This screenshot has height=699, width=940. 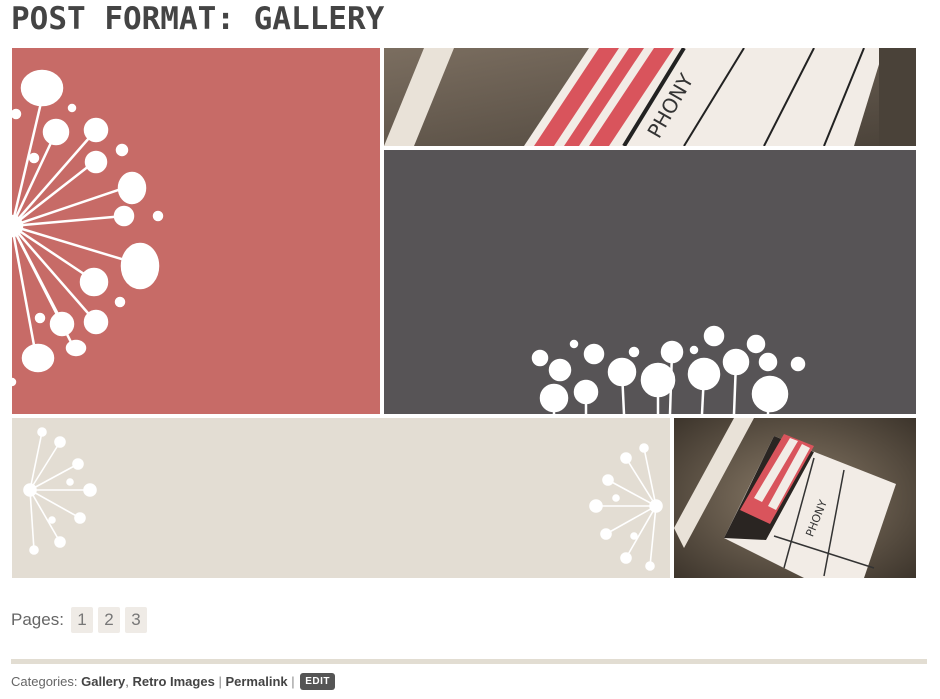 I want to click on permalink: Permalink, so click(x=256, y=681).